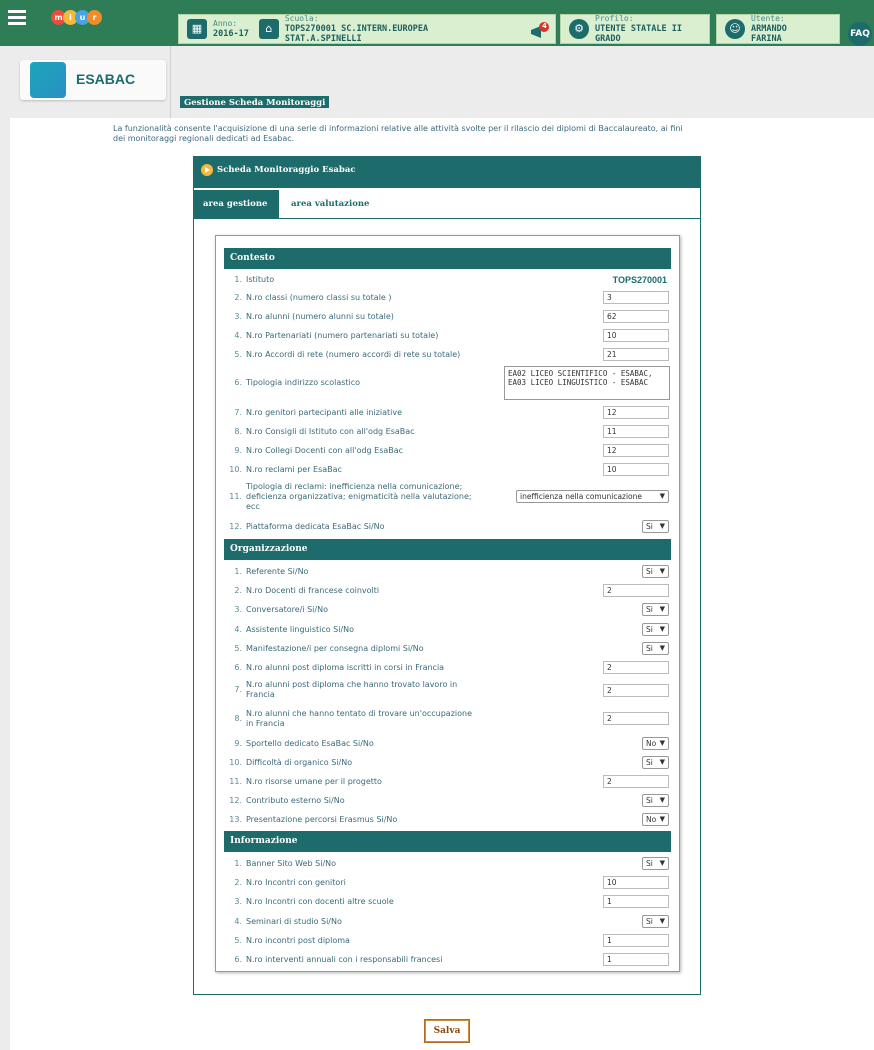 The height and width of the screenshot is (1050, 874). Describe the element at coordinates (236, 204) in the screenshot. I see `tab-area-gestione: area gestione` at that location.